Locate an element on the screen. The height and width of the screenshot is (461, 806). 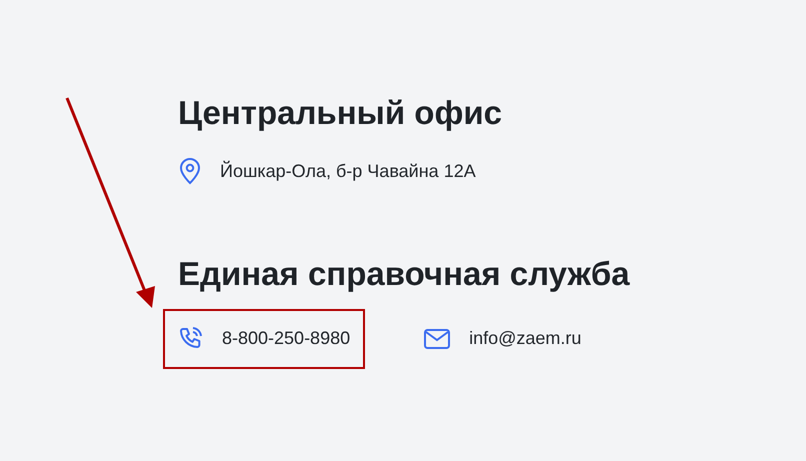
address-text: Йошкар-Ола, б-р Чавайна 12А is located at coordinates (348, 171).